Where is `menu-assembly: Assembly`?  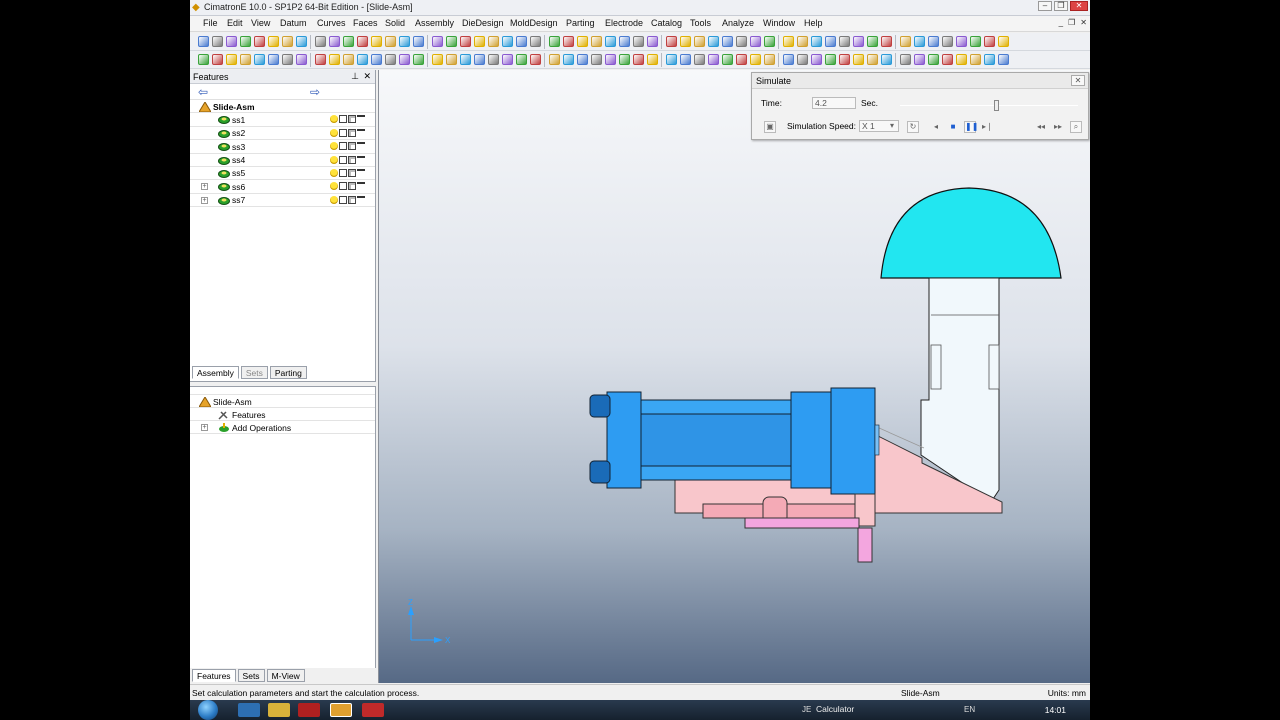
menu-assembly: Assembly is located at coordinates (434, 23).